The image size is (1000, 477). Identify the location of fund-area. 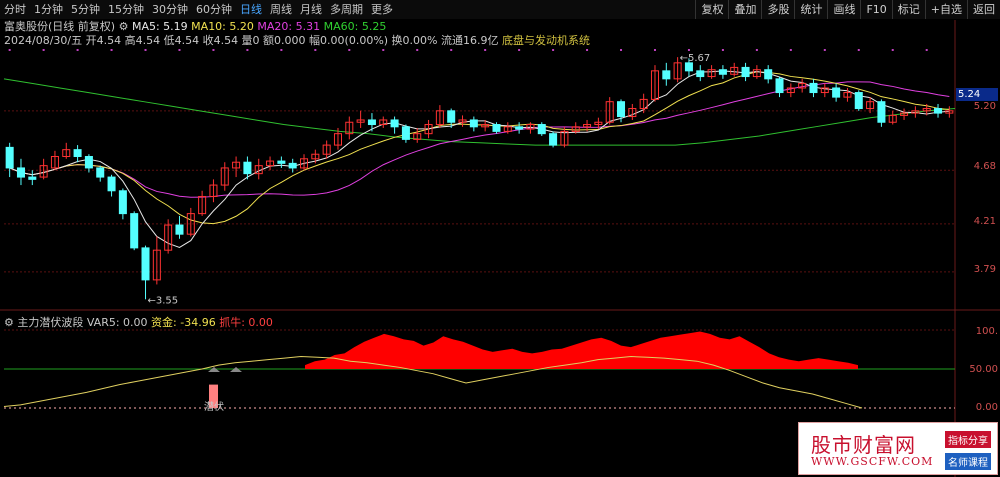
(581, 350).